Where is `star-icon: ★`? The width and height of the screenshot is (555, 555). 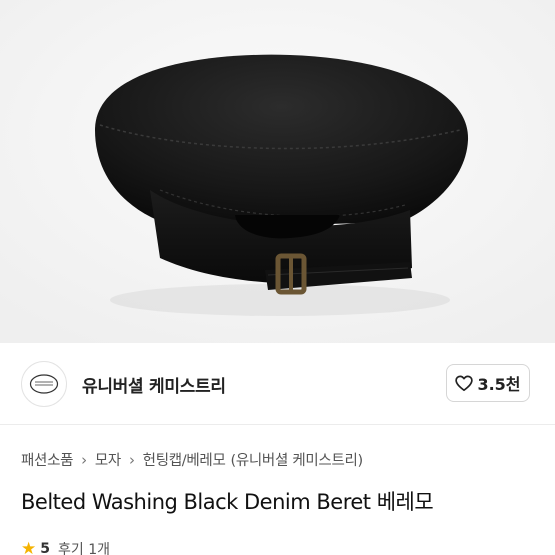 star-icon: ★ is located at coordinates (29, 546).